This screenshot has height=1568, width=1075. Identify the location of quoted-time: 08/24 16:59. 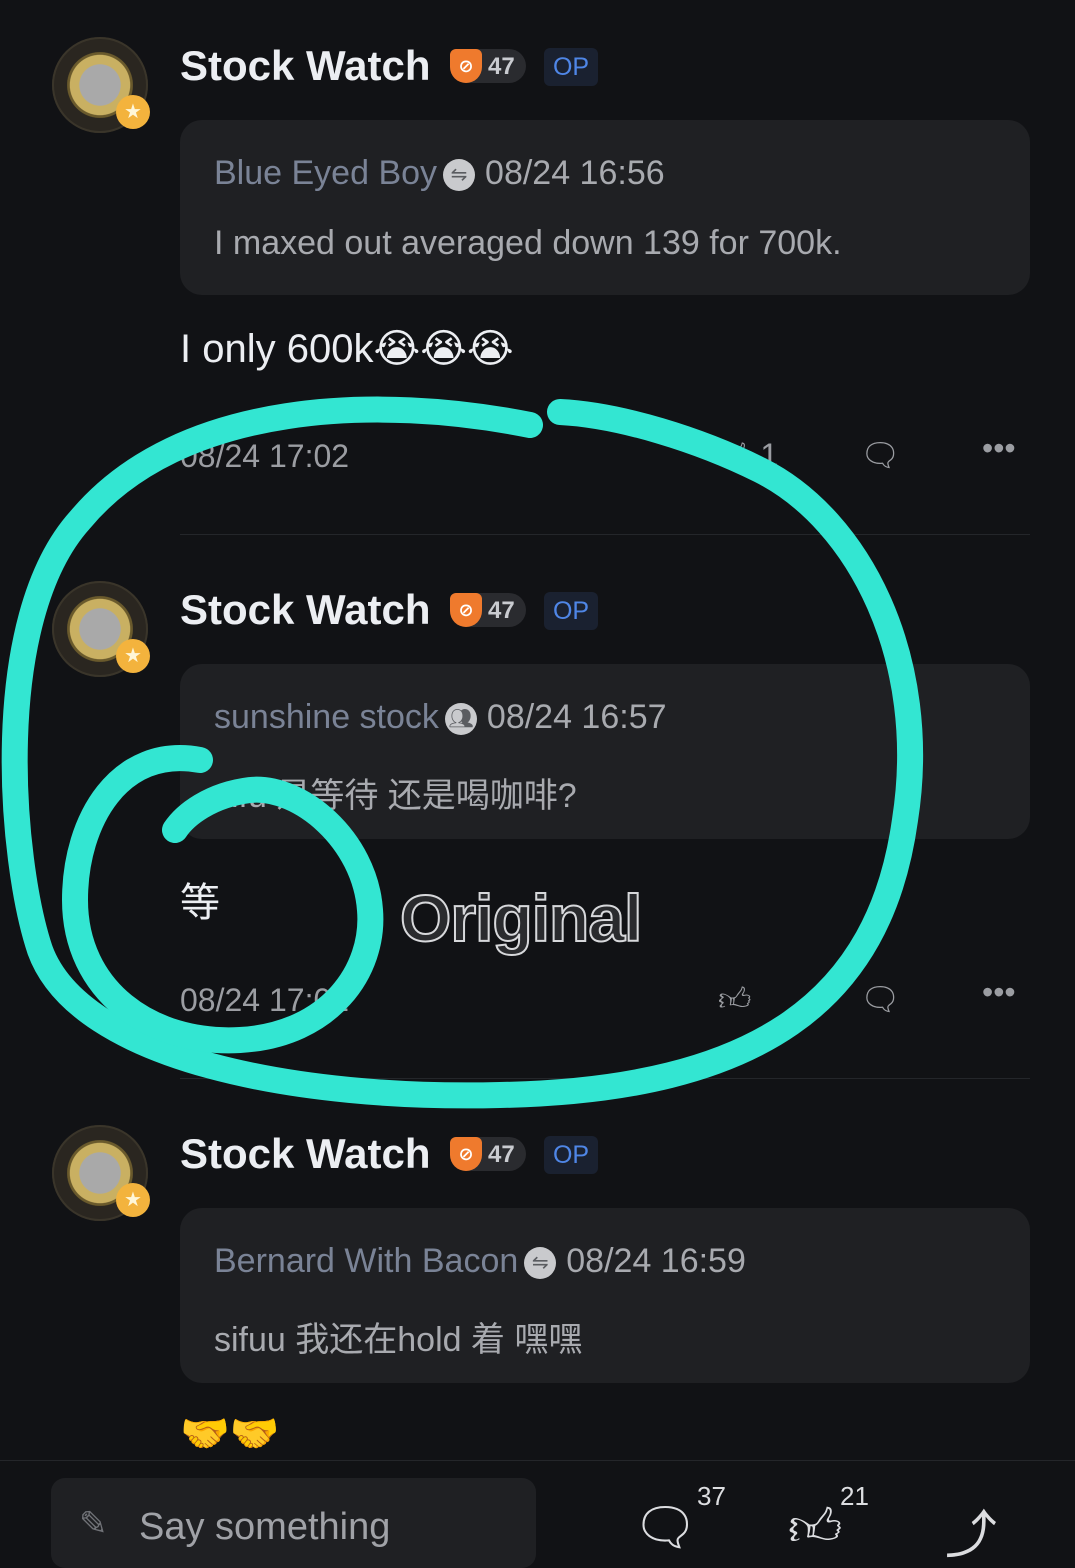
(656, 1261).